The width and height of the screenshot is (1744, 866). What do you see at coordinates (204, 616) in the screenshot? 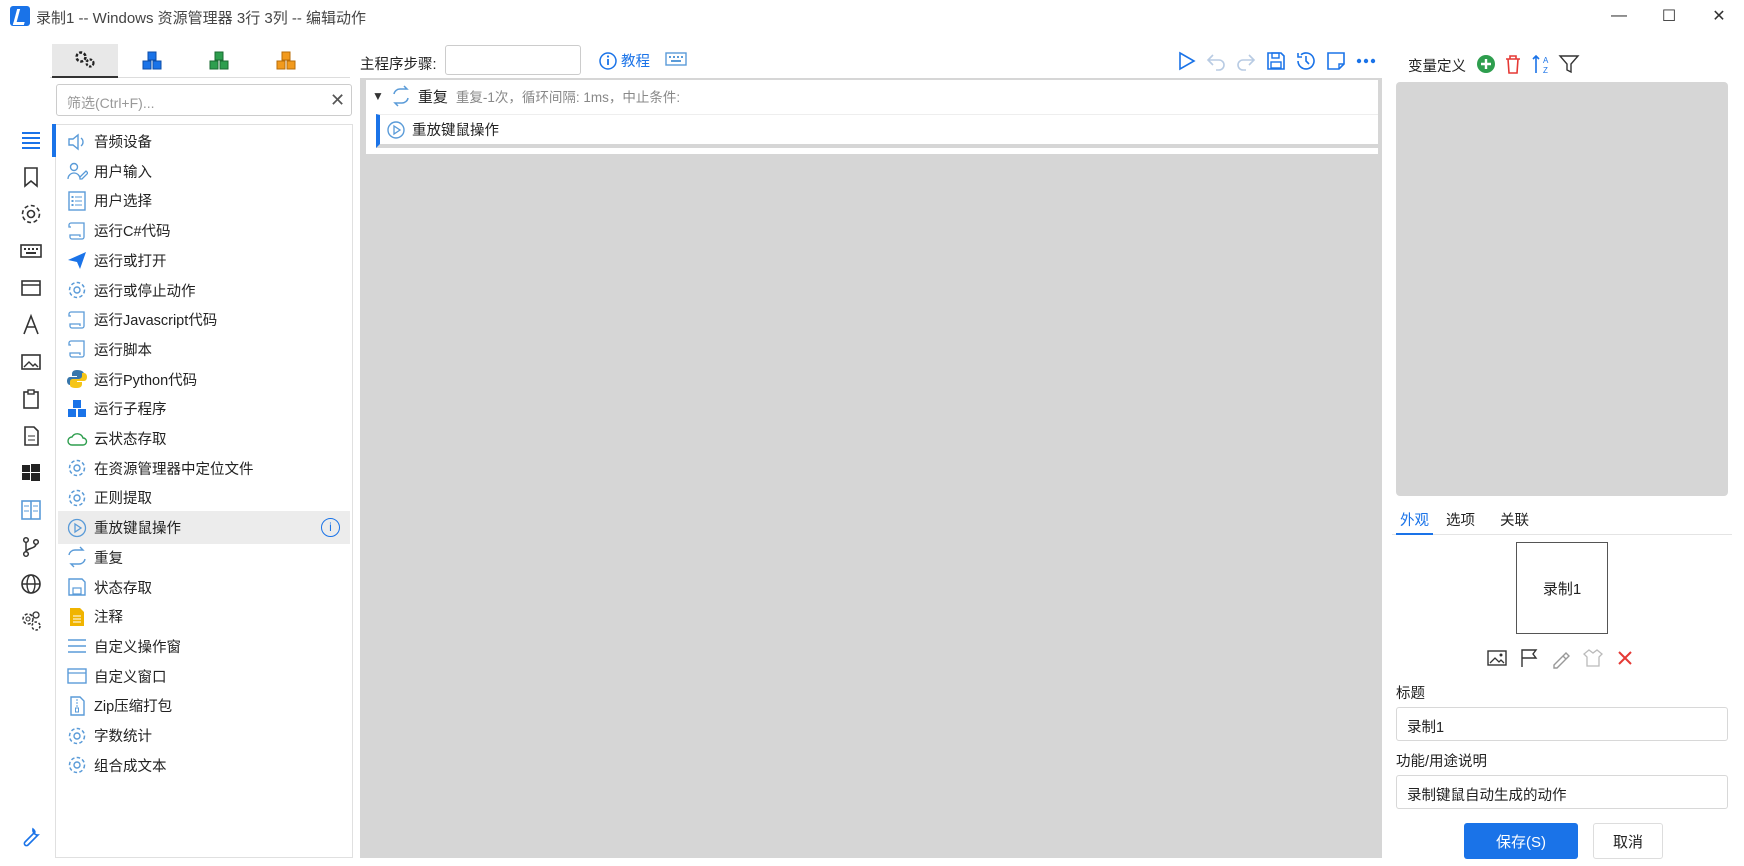
I see `action-item: 注释` at bounding box center [204, 616].